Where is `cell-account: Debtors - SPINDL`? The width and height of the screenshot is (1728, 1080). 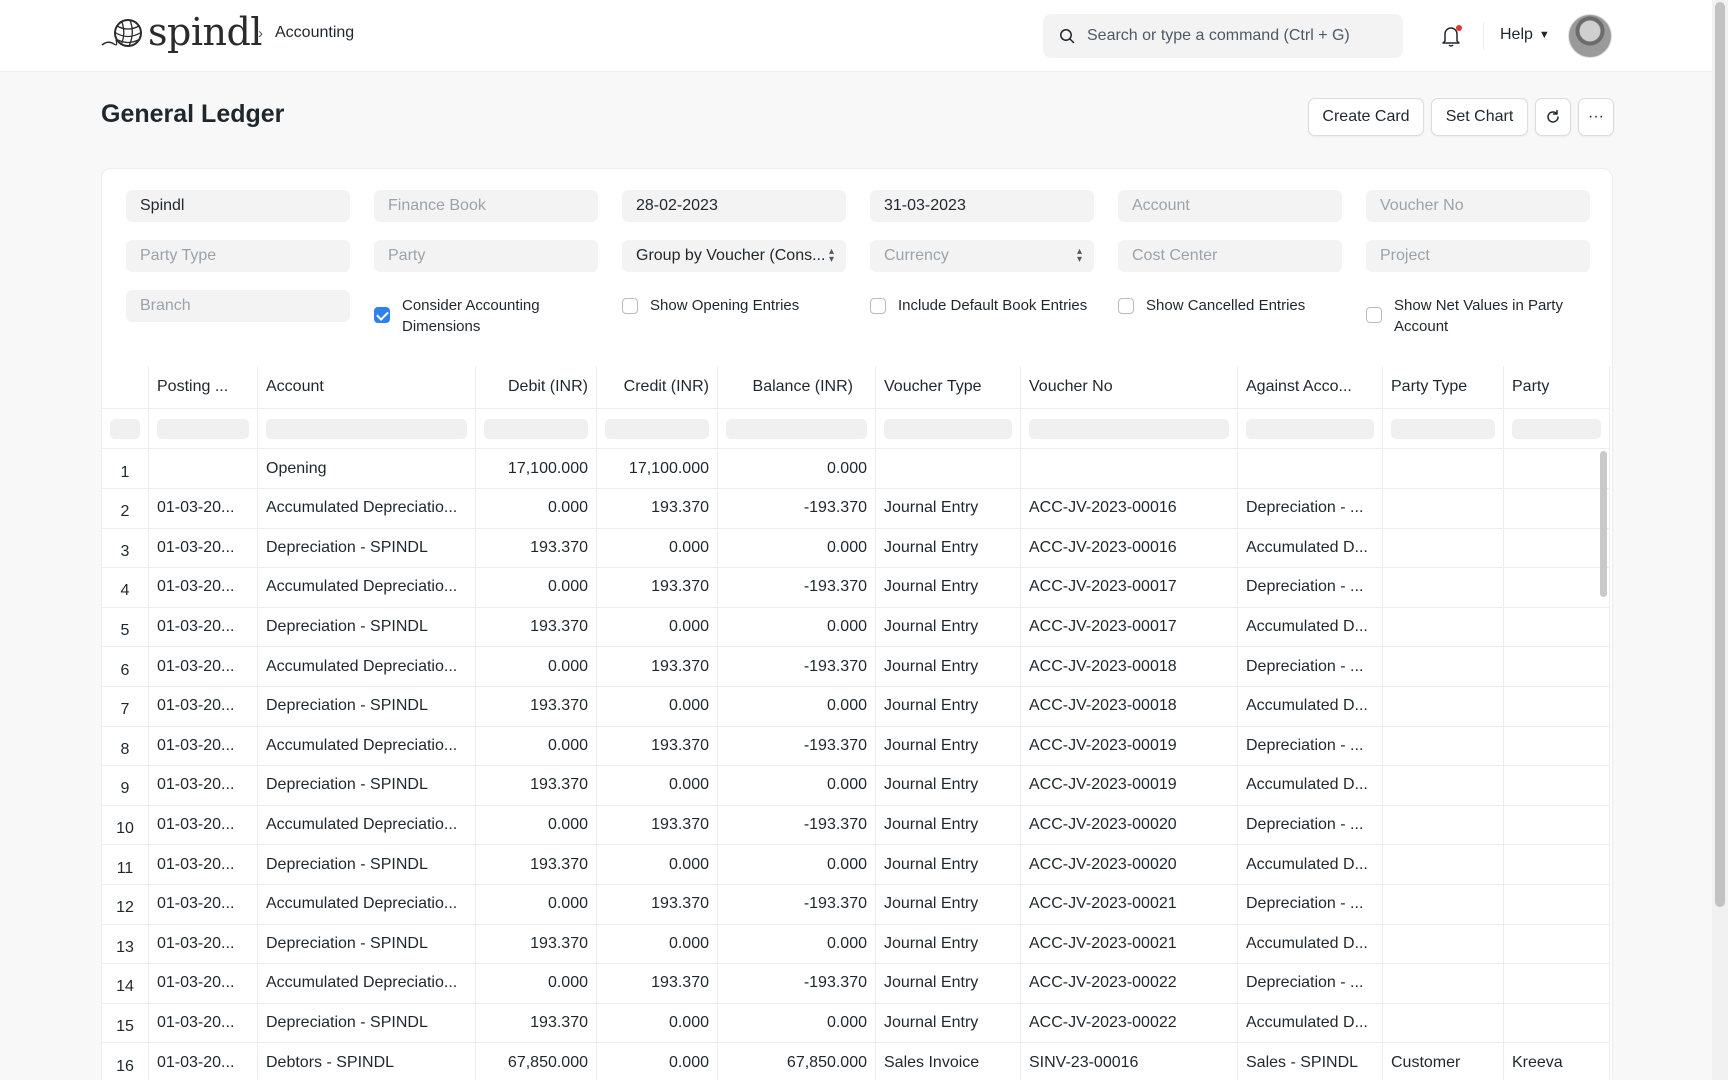 cell-account: Debtors - SPINDL is located at coordinates (367, 1061).